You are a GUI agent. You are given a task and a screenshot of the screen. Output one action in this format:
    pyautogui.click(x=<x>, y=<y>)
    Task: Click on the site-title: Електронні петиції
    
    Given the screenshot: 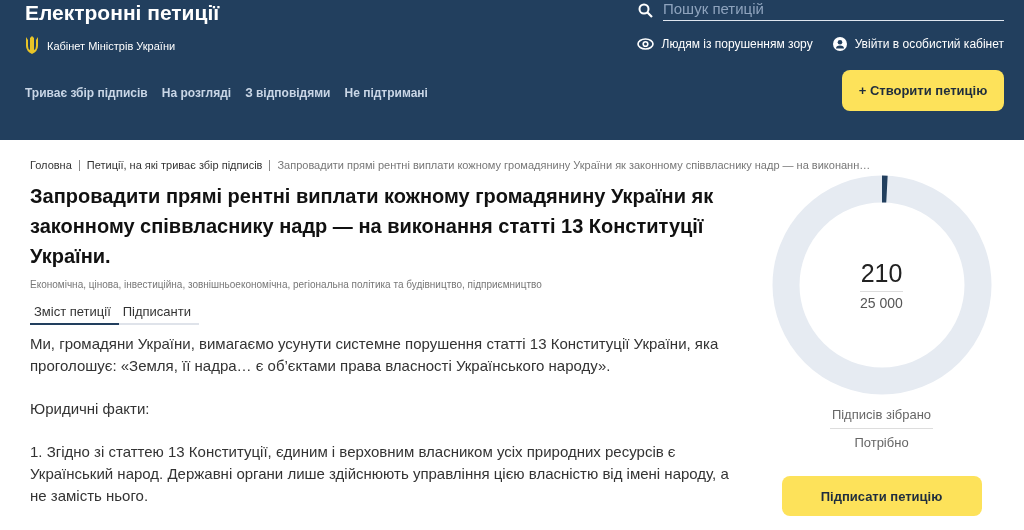 What is the action you would take?
    pyautogui.click(x=123, y=13)
    